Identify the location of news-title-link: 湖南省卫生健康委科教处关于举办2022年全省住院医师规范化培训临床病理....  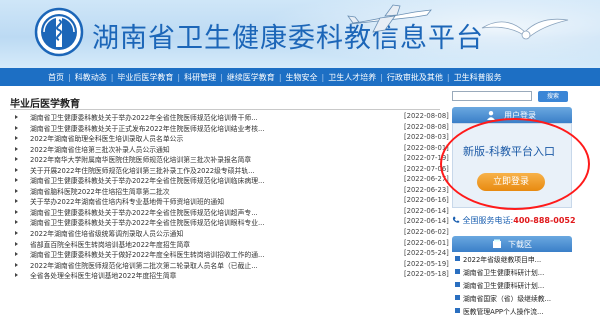
(160, 180).